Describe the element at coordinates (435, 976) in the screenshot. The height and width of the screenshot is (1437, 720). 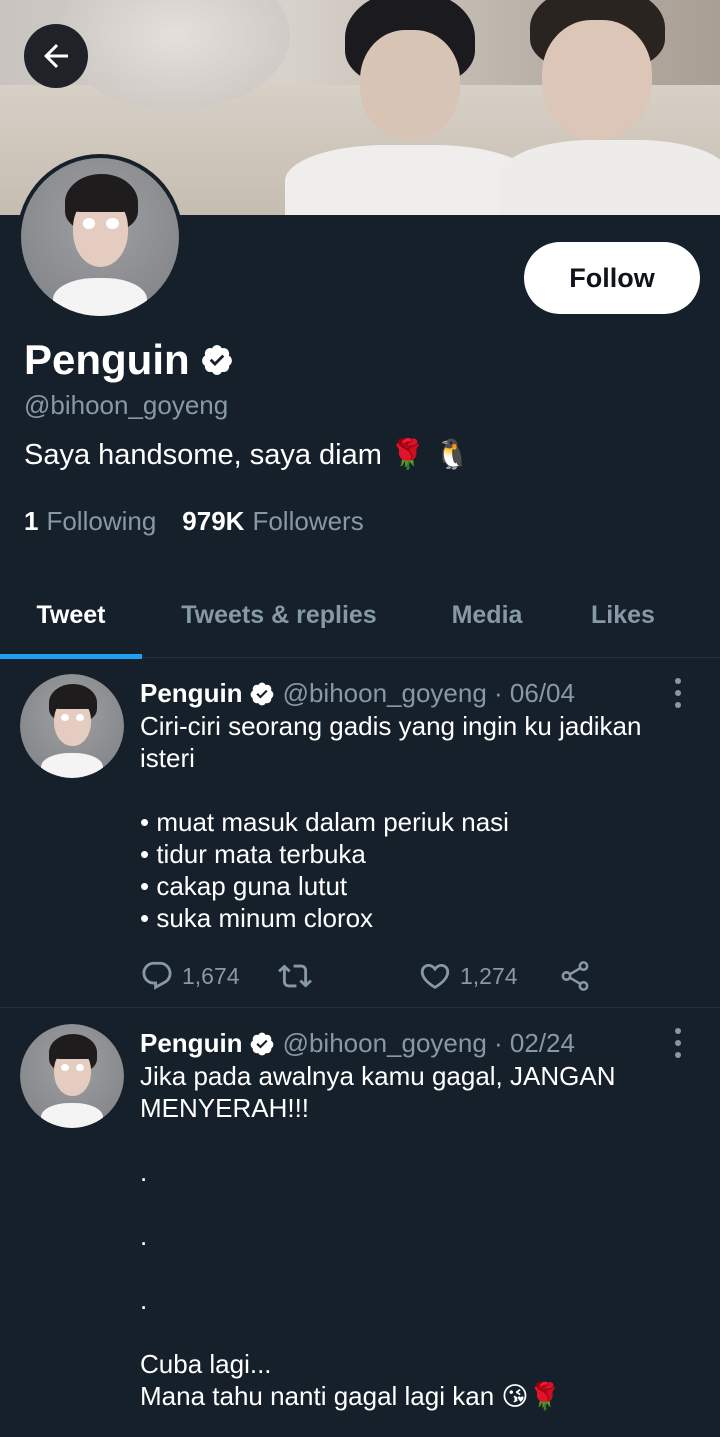
I see `heart-icon` at that location.